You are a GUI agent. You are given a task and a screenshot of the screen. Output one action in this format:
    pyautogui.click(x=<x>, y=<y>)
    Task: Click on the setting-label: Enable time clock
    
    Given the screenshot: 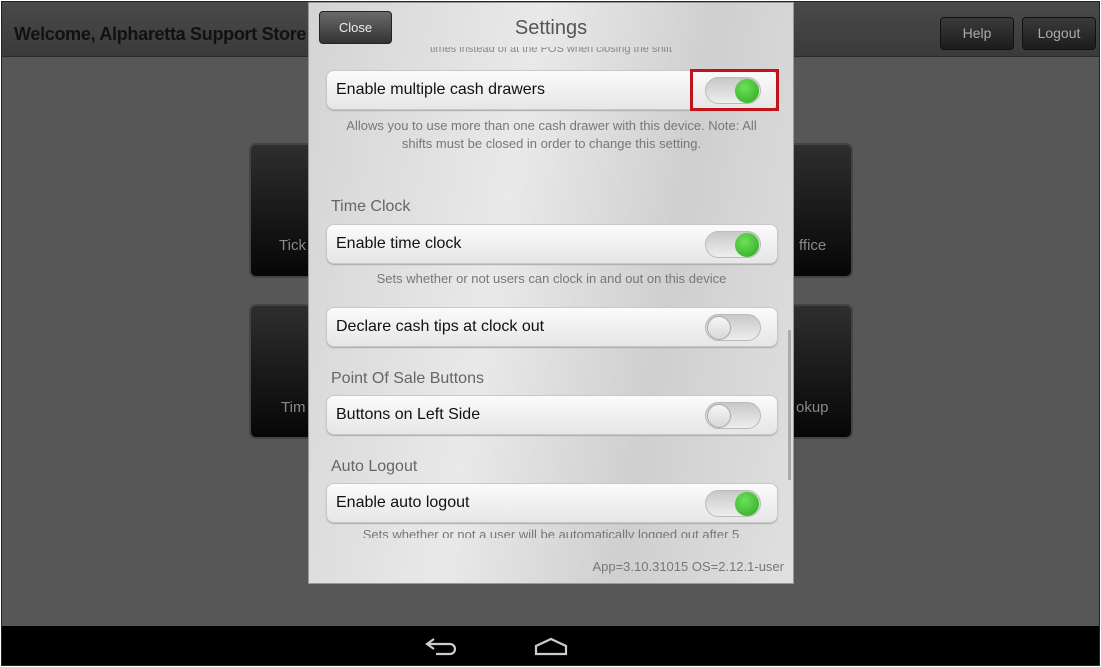 What is the action you would take?
    pyautogui.click(x=399, y=243)
    